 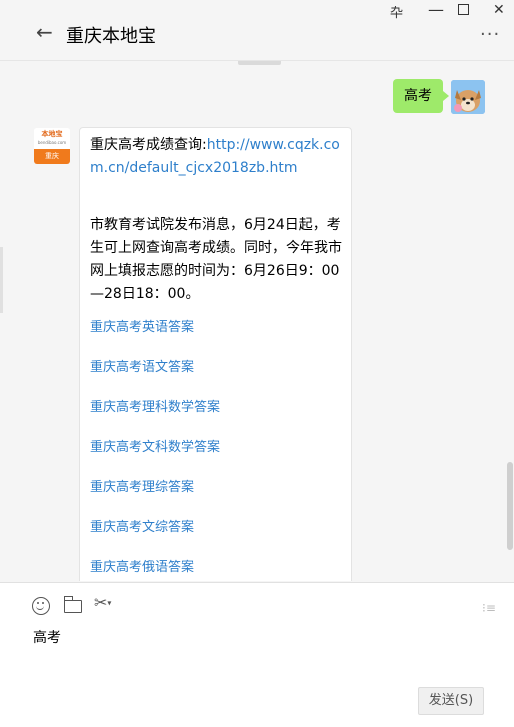 What do you see at coordinates (44, 32) in the screenshot?
I see `back-arrow-icon: ←` at bounding box center [44, 32].